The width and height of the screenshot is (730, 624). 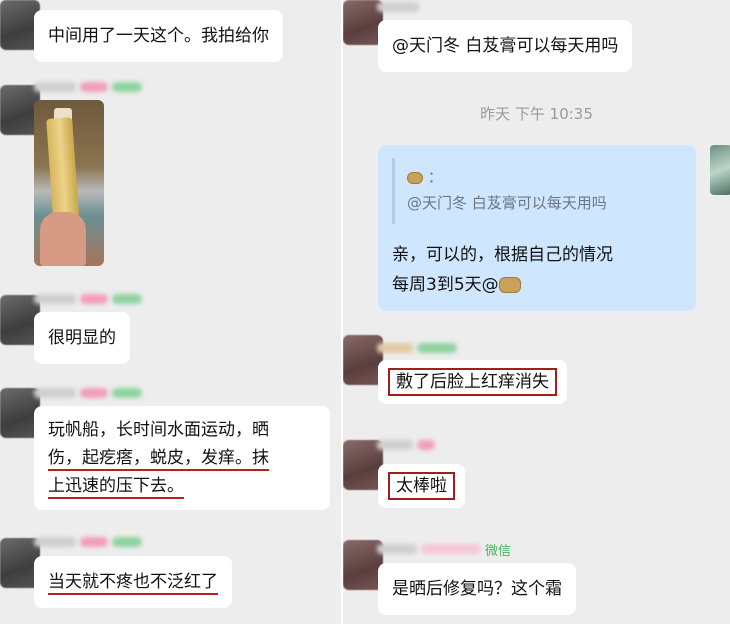 I want to click on message-text: 是晒后修复吗？这个霜, so click(x=477, y=589).